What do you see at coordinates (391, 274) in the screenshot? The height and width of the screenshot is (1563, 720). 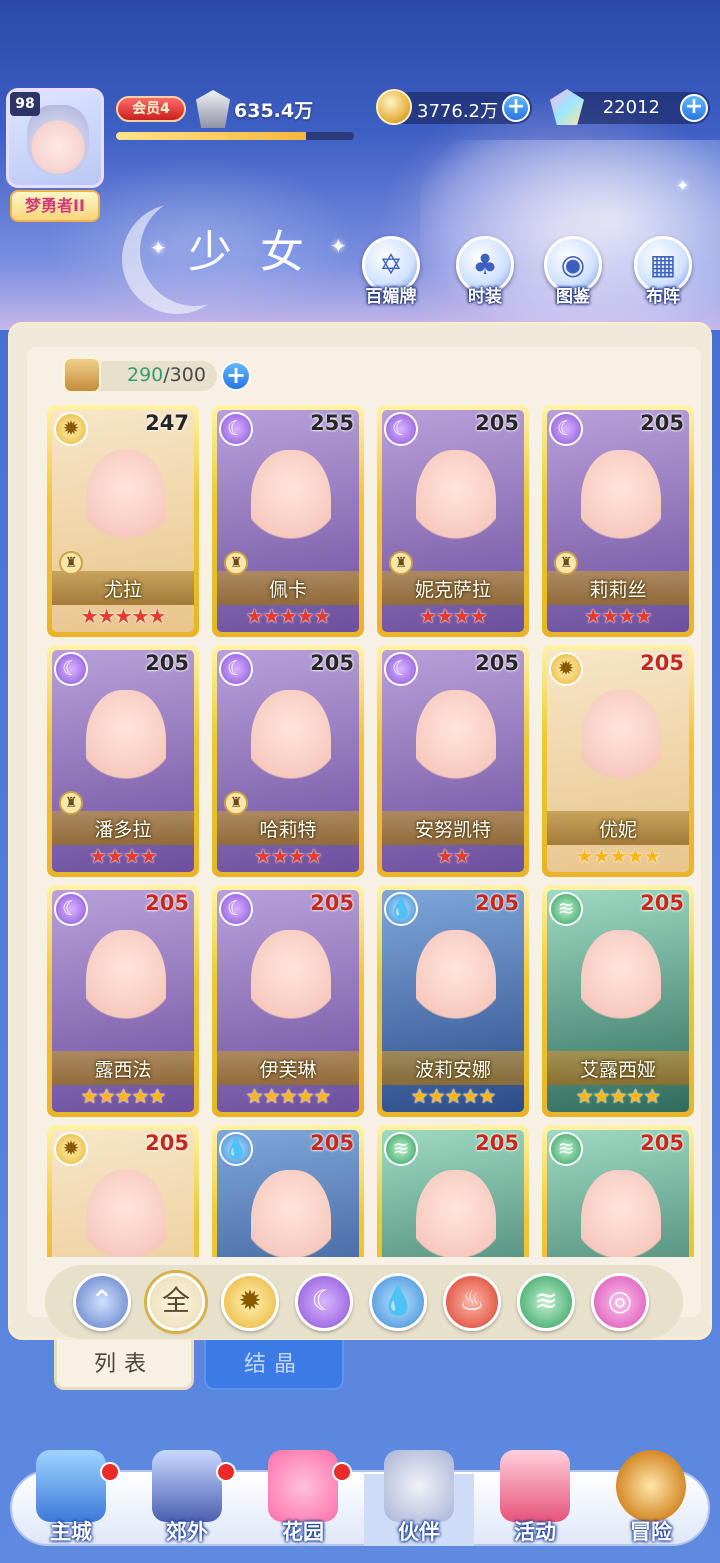 I see `card-deck-button: ✡ 百媚牌` at bounding box center [391, 274].